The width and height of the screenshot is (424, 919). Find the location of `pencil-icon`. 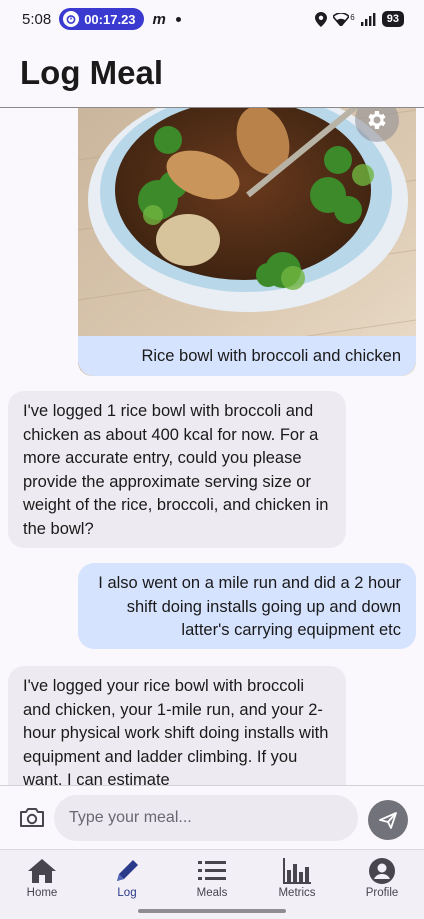

pencil-icon is located at coordinates (127, 871).